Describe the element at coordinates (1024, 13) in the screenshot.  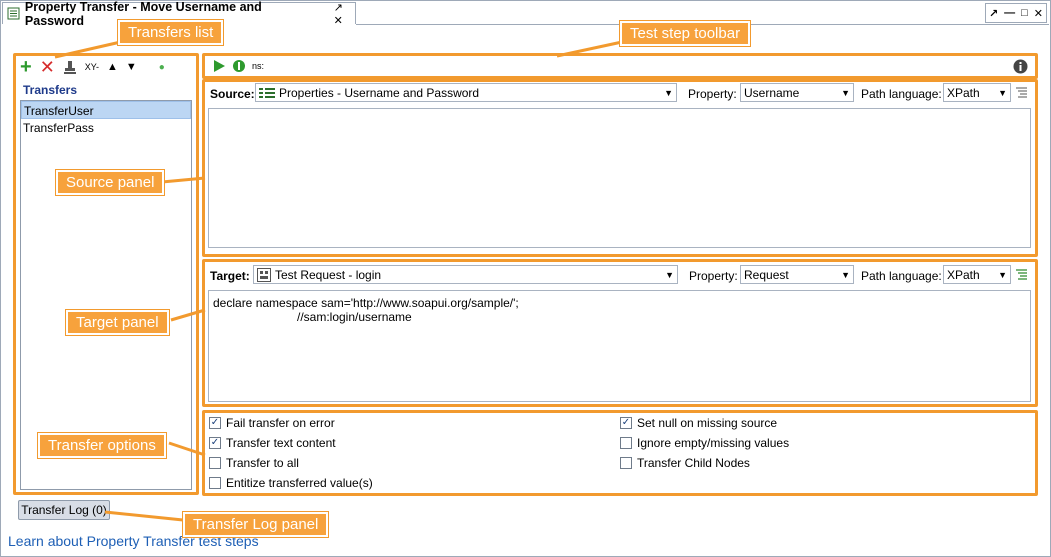
I see `maximize-icon: □` at that location.